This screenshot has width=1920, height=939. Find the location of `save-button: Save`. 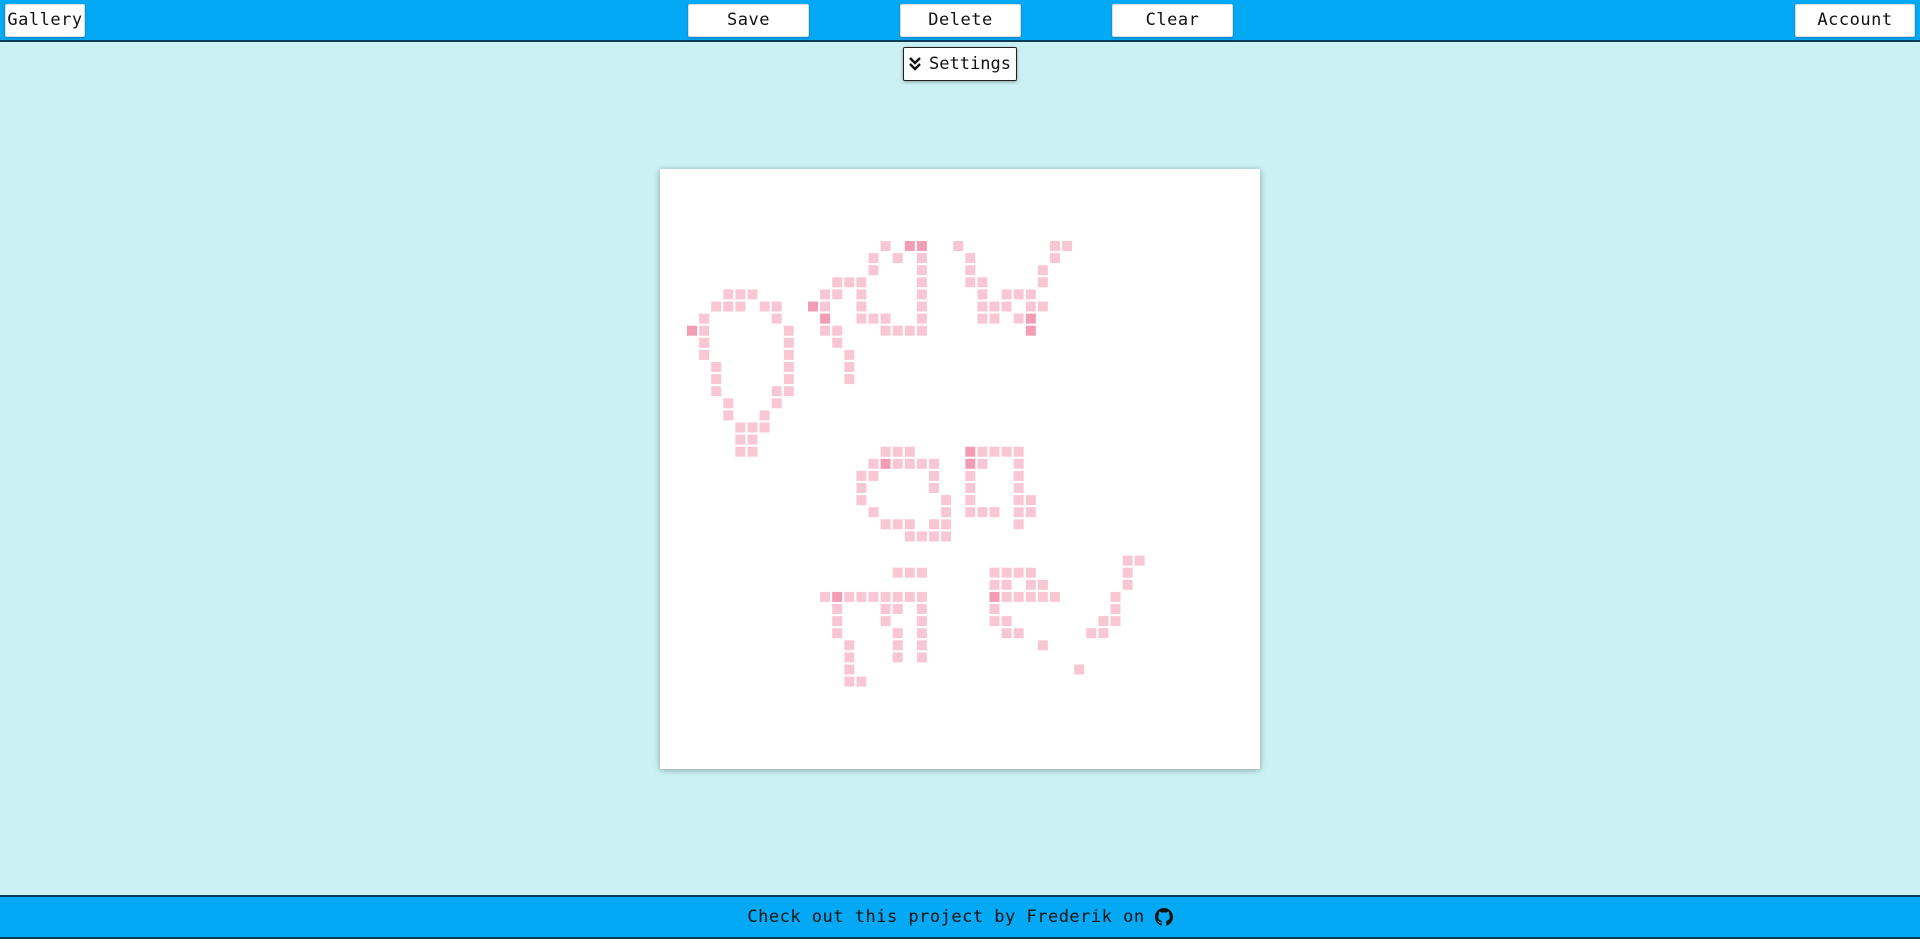

save-button: Save is located at coordinates (748, 20).